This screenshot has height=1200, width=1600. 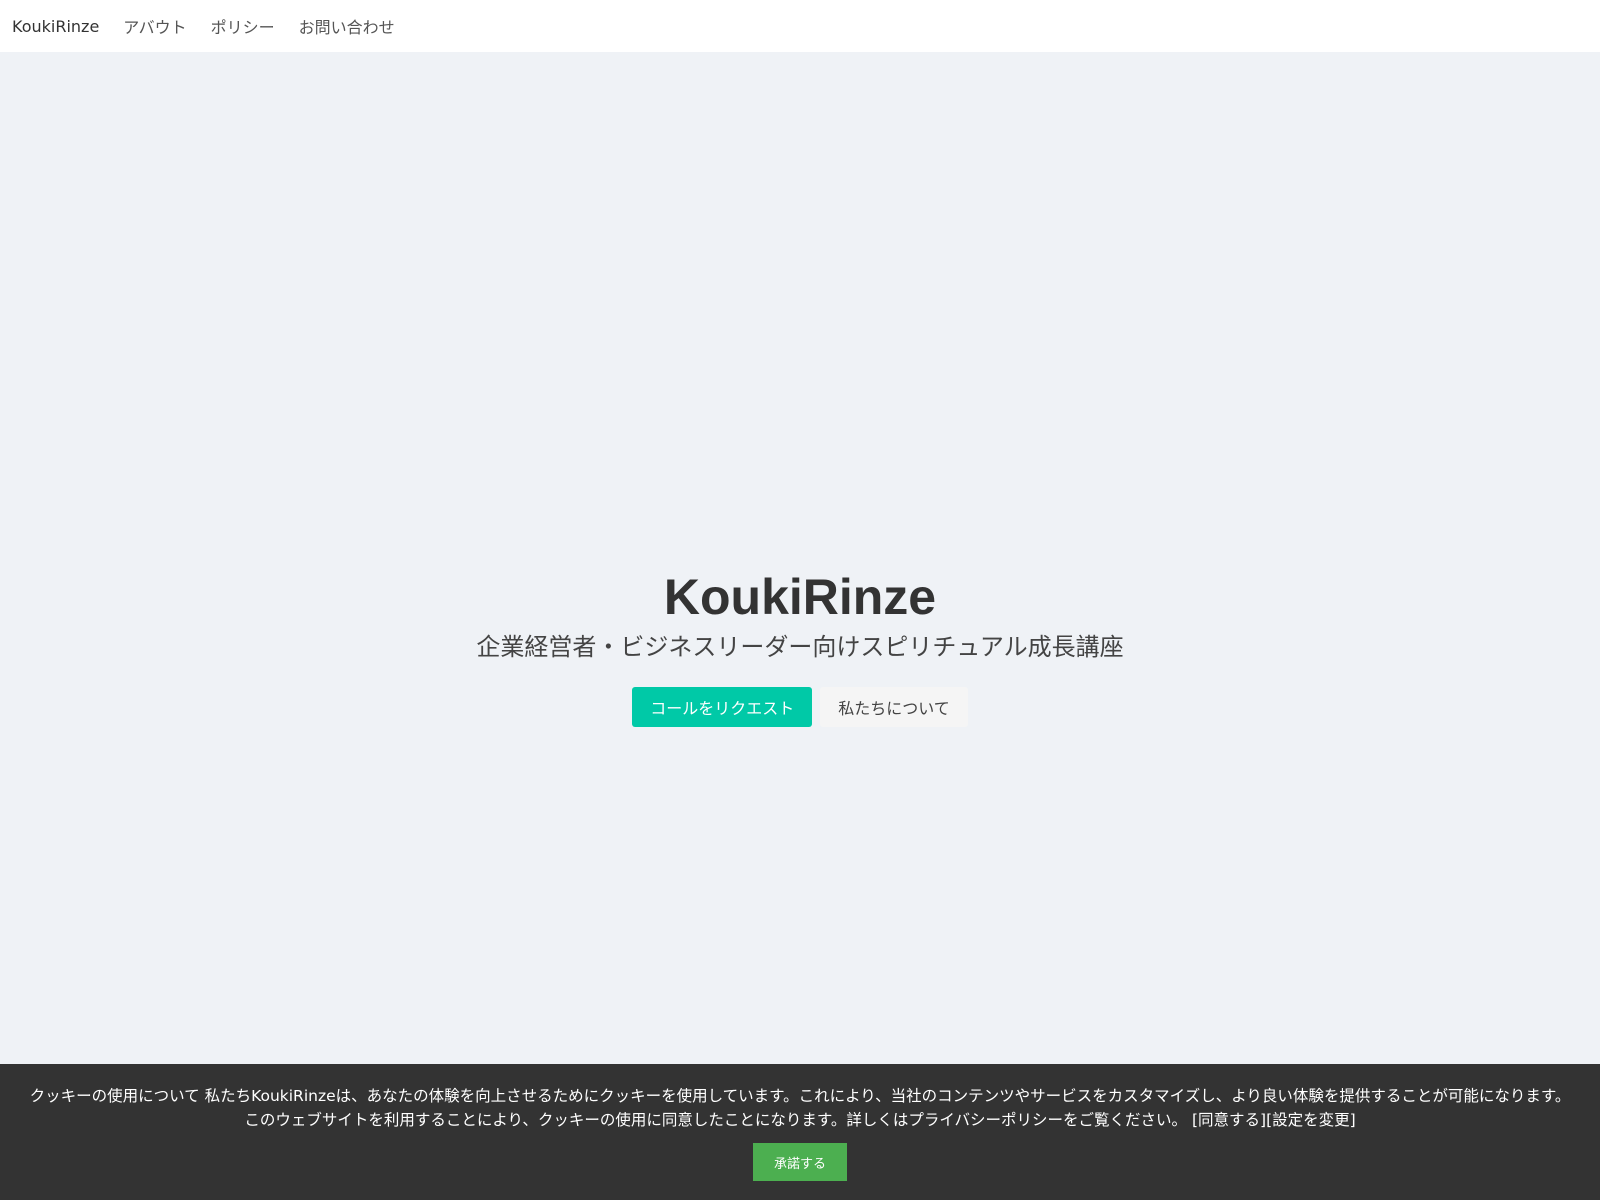 What do you see at coordinates (894, 707) in the screenshot?
I see `about-us-button: 私たちについて` at bounding box center [894, 707].